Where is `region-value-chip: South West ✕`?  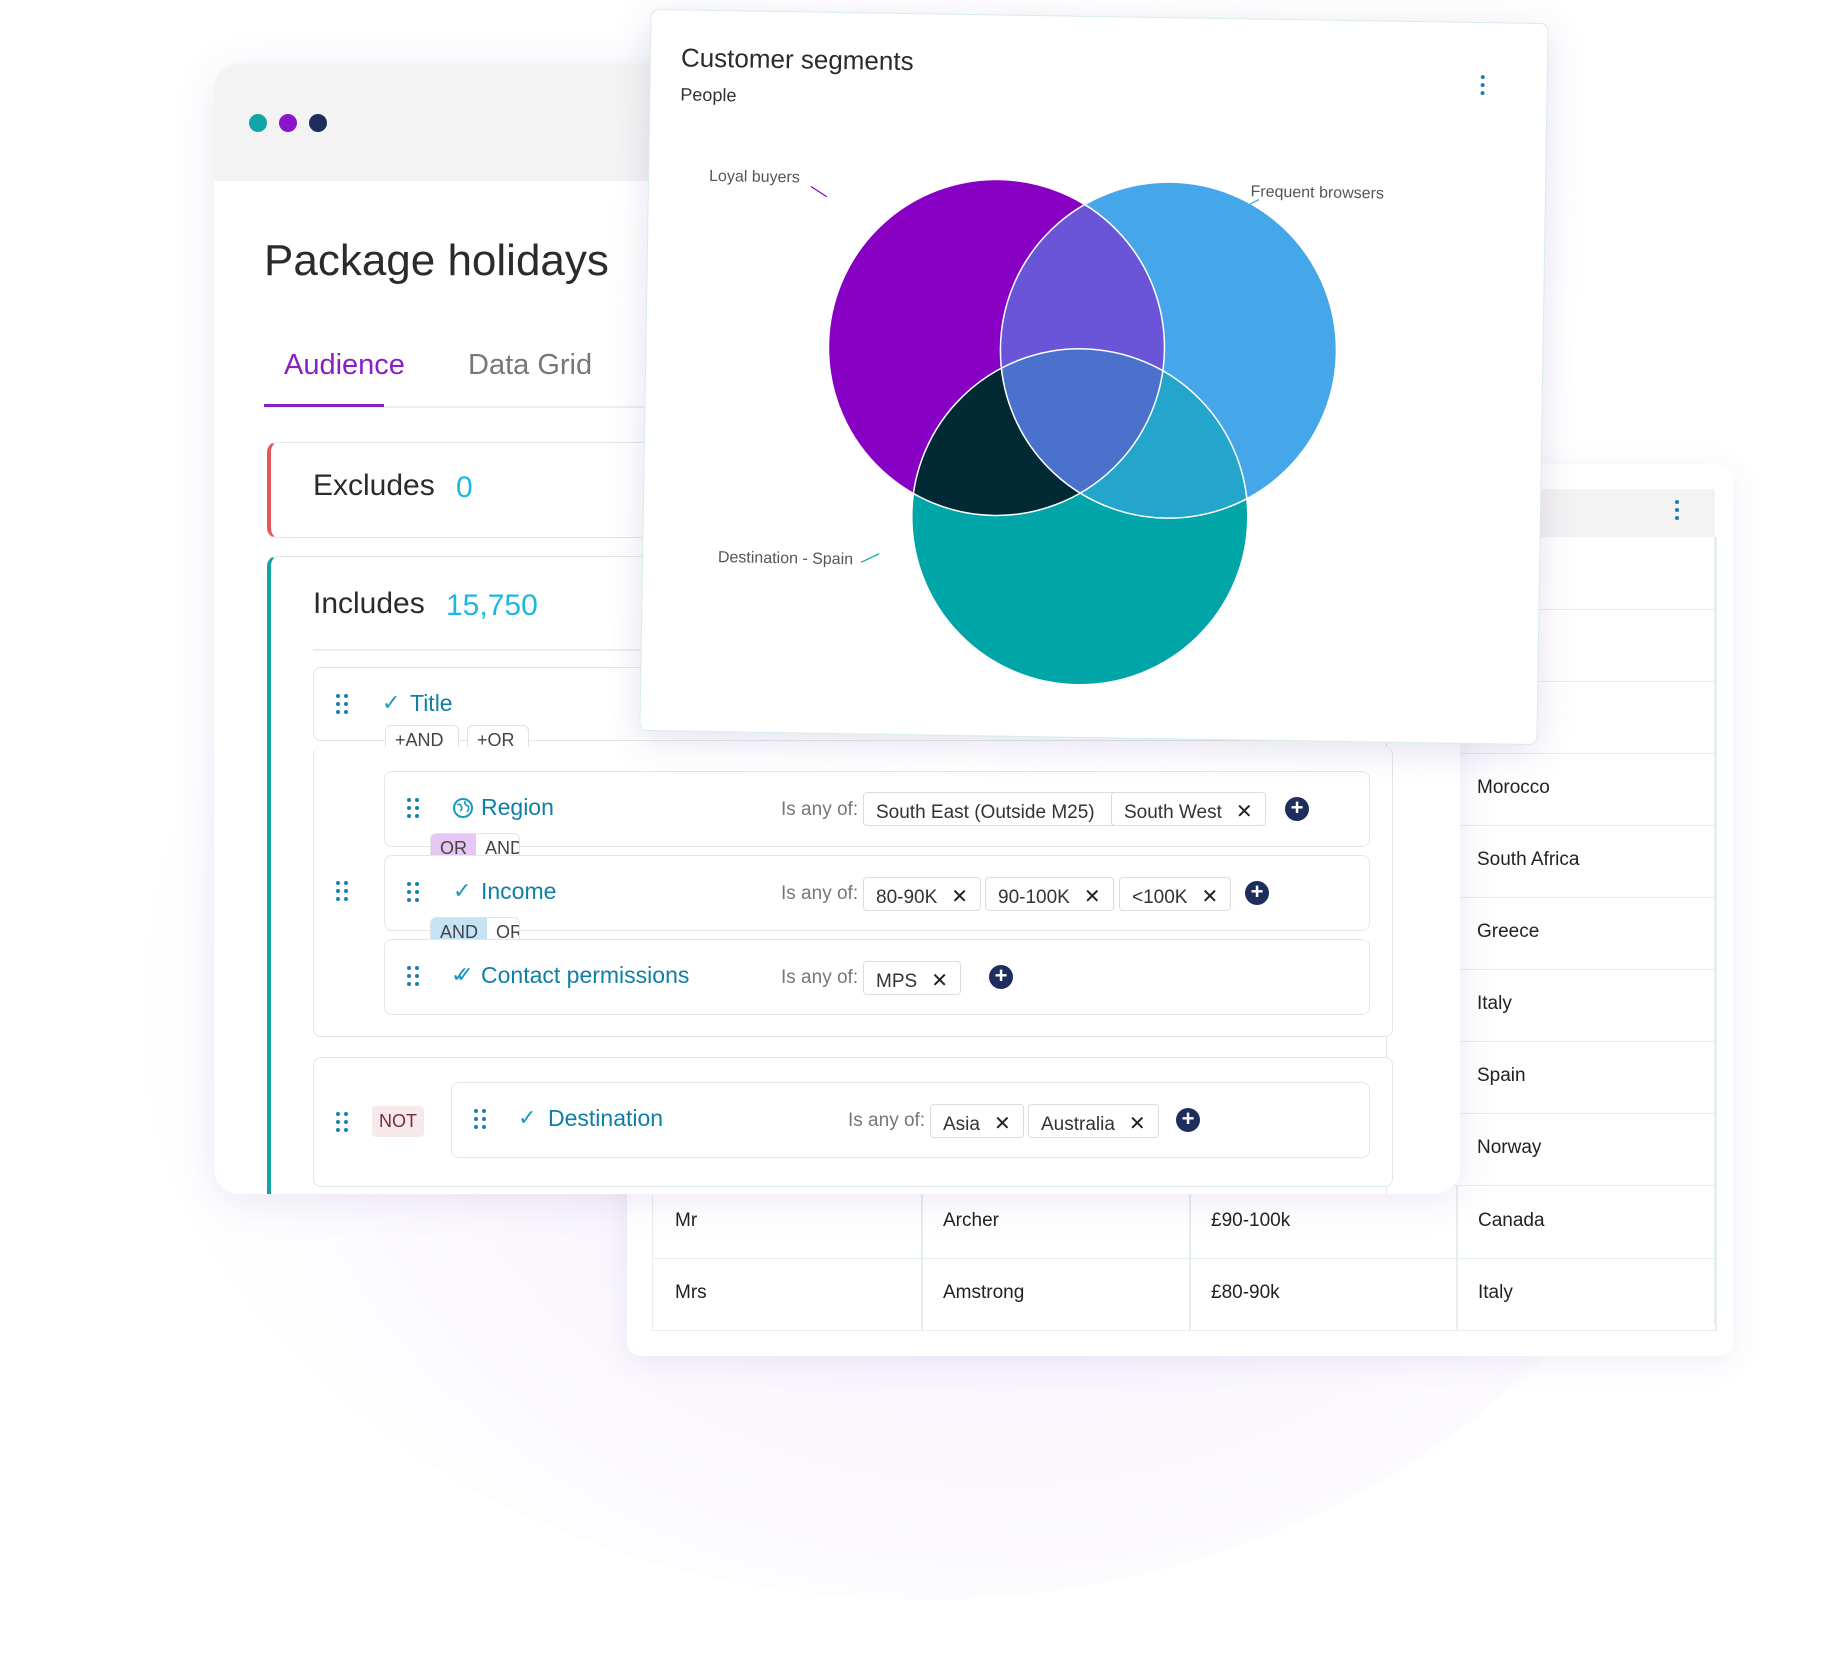
region-value-chip: South West ✕ is located at coordinates (1188, 809).